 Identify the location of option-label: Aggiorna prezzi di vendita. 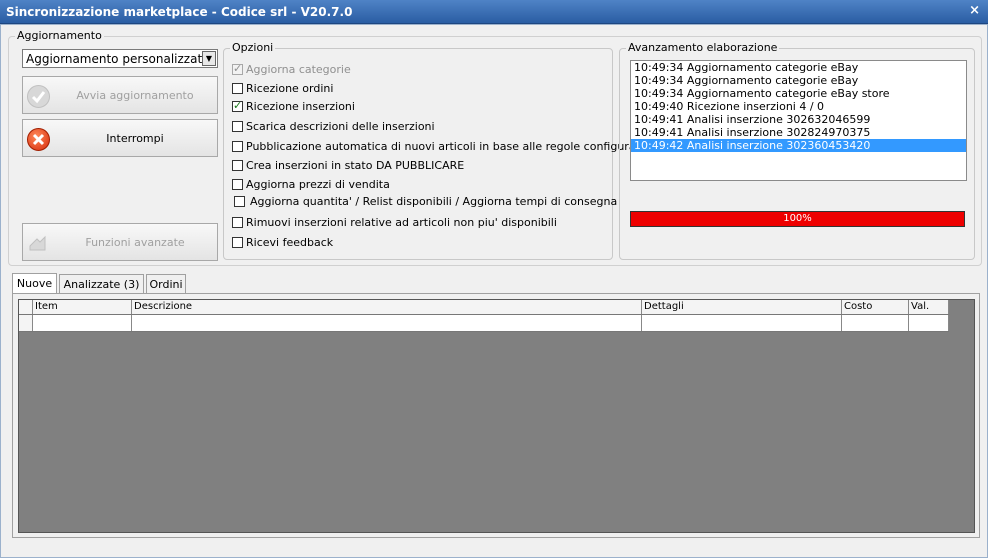
(318, 184).